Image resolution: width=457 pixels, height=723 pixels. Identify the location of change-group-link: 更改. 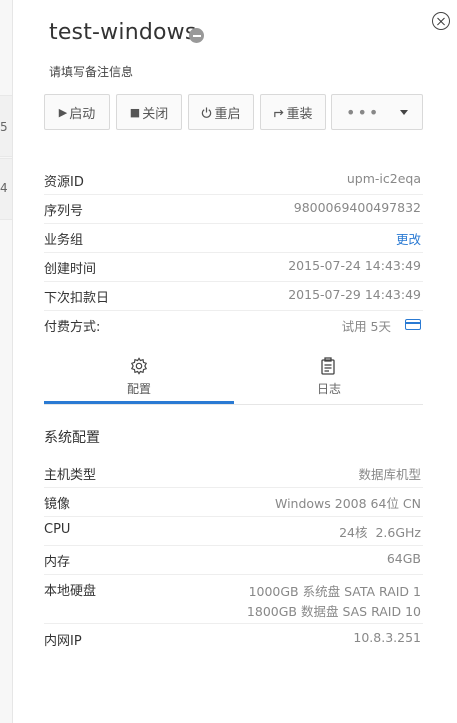
(408, 238).